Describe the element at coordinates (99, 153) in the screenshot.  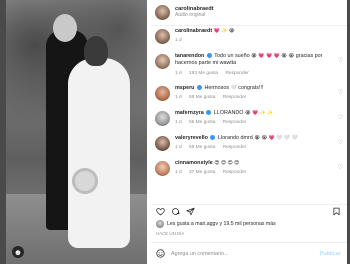
I see `photo-bride` at that location.